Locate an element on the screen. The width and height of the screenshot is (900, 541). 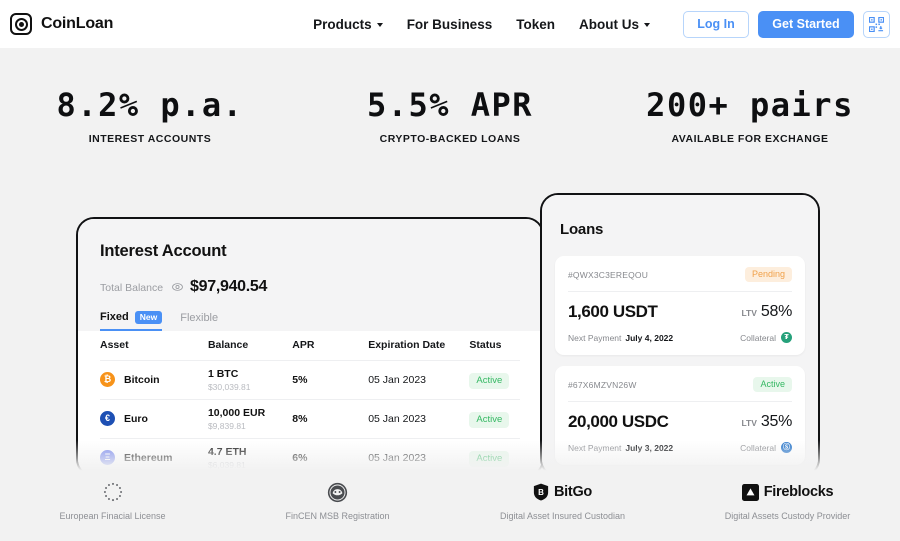
badge-label: FinCEN MSB Registration is located at coordinates (337, 516).